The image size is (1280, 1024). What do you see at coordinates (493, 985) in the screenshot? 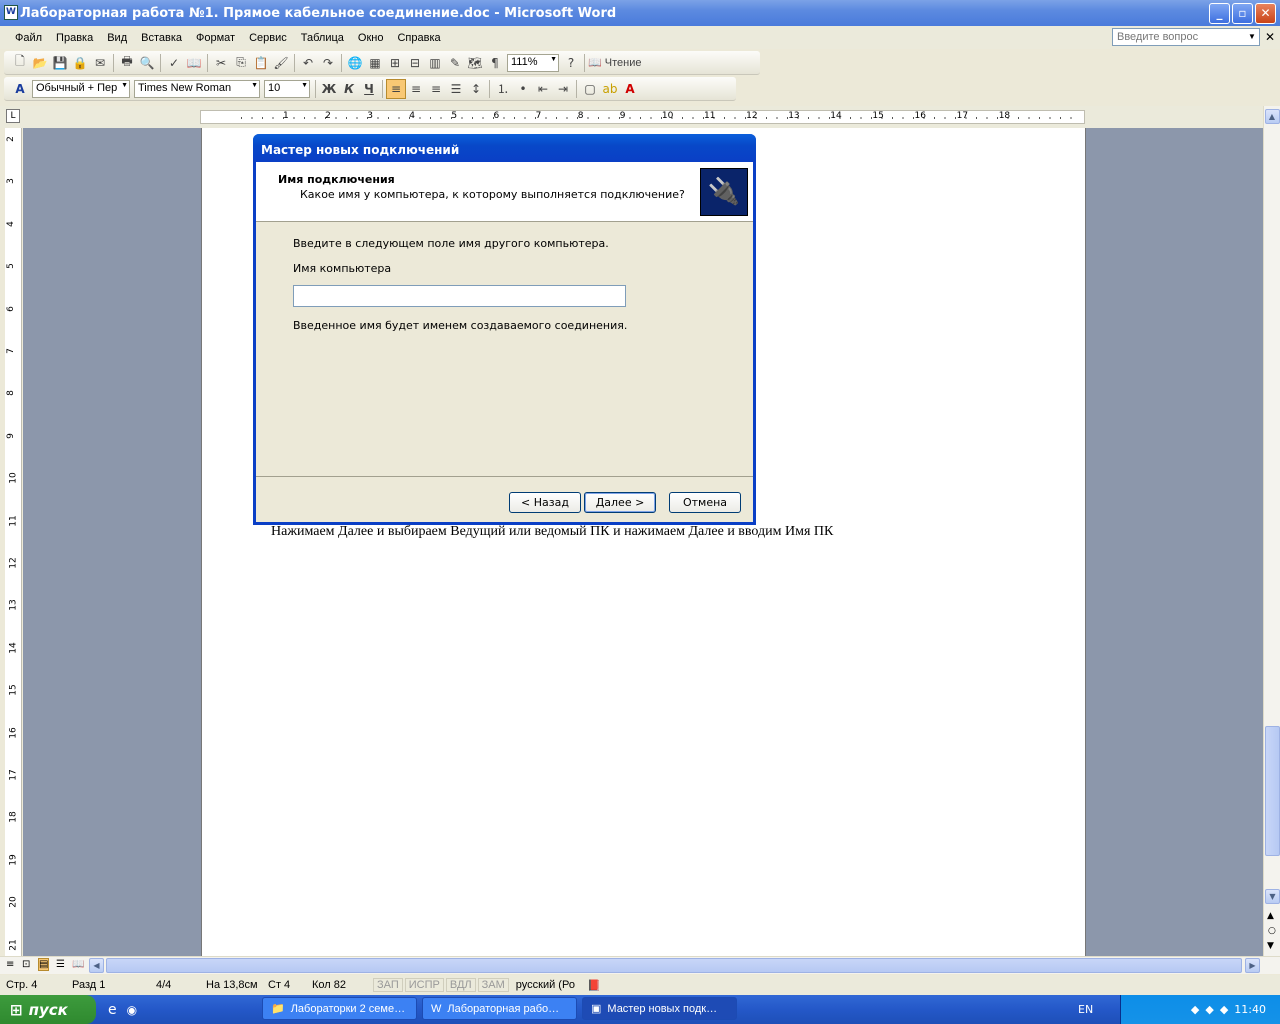
I see `status-overtype: ЗАМ` at bounding box center [493, 985].